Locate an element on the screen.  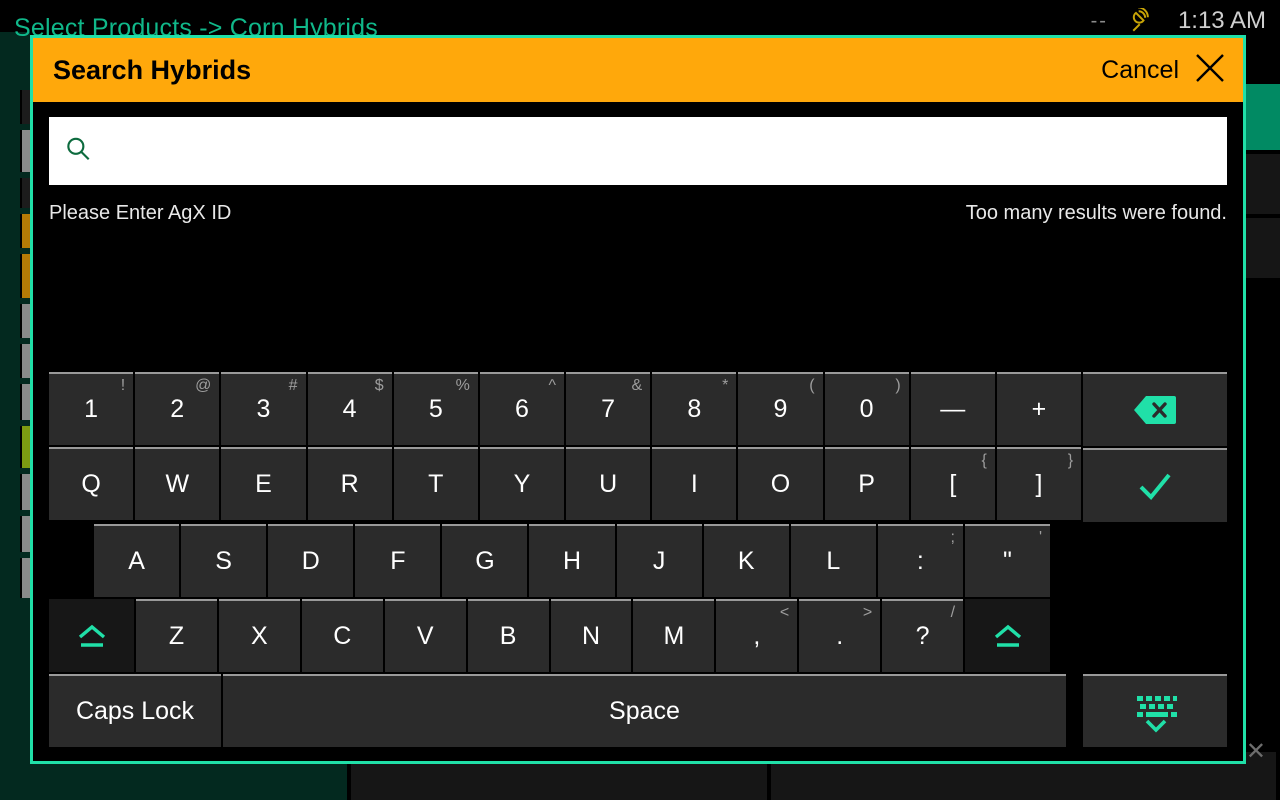
key-d: D is located at coordinates (311, 560).